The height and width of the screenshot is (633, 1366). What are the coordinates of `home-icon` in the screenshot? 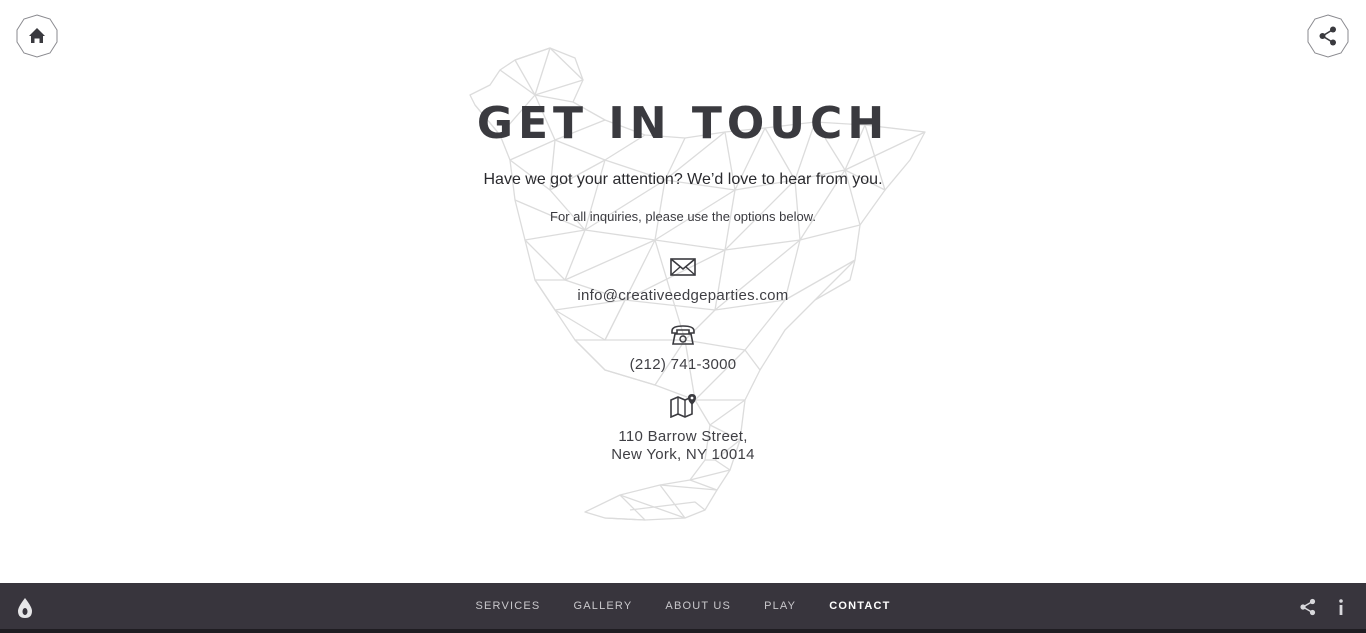 It's located at (37, 36).